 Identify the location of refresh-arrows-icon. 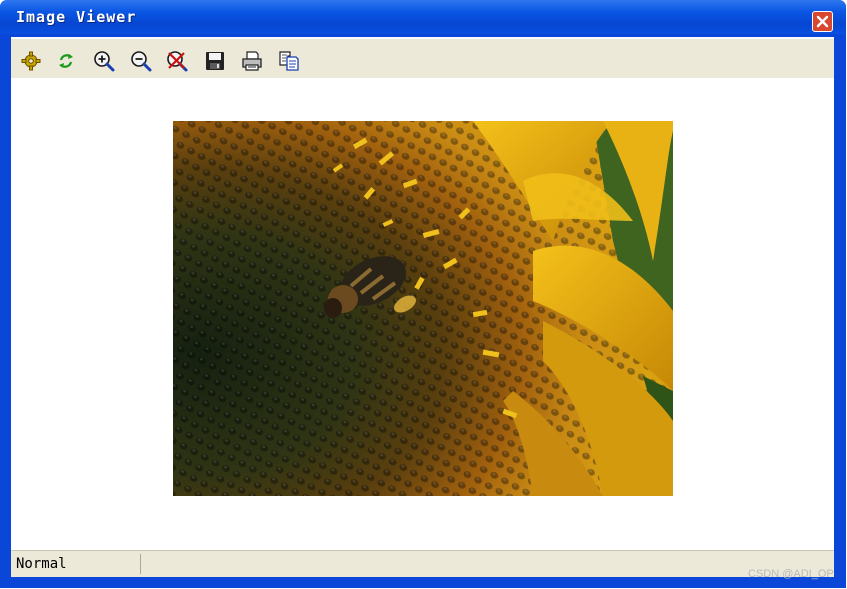
(66, 61).